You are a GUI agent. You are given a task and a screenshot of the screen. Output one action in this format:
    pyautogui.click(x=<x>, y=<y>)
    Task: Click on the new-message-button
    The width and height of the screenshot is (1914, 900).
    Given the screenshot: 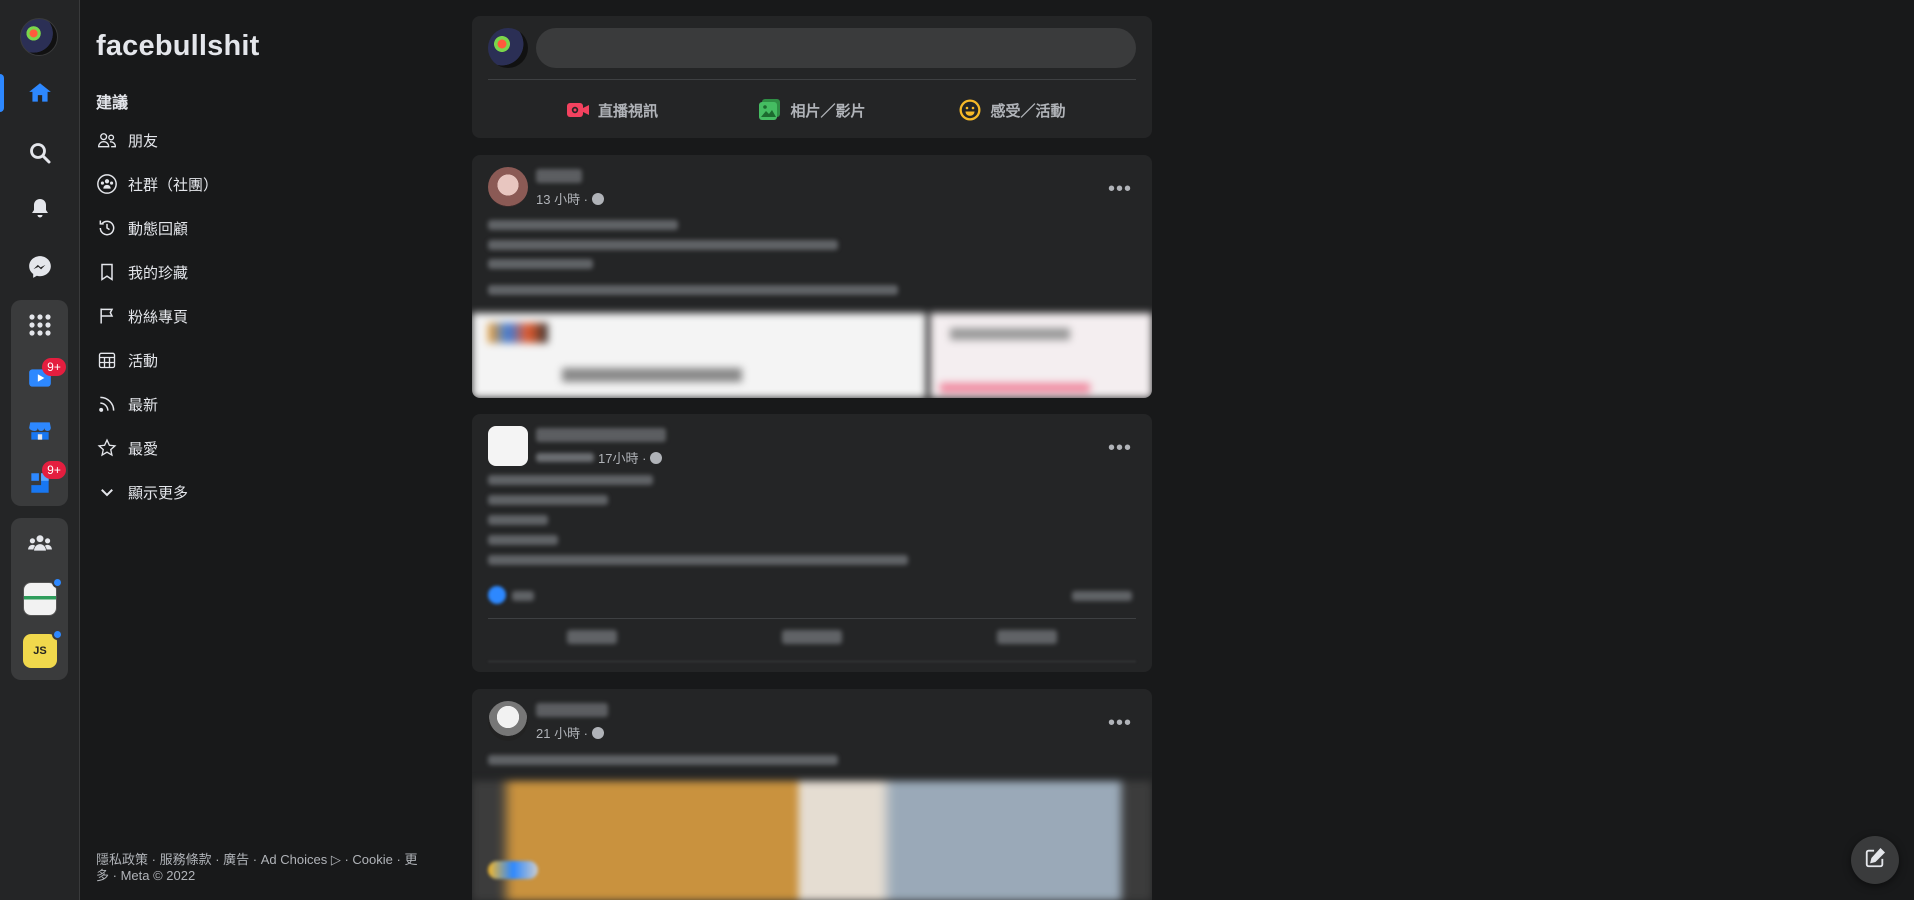 What is the action you would take?
    pyautogui.click(x=1875, y=860)
    